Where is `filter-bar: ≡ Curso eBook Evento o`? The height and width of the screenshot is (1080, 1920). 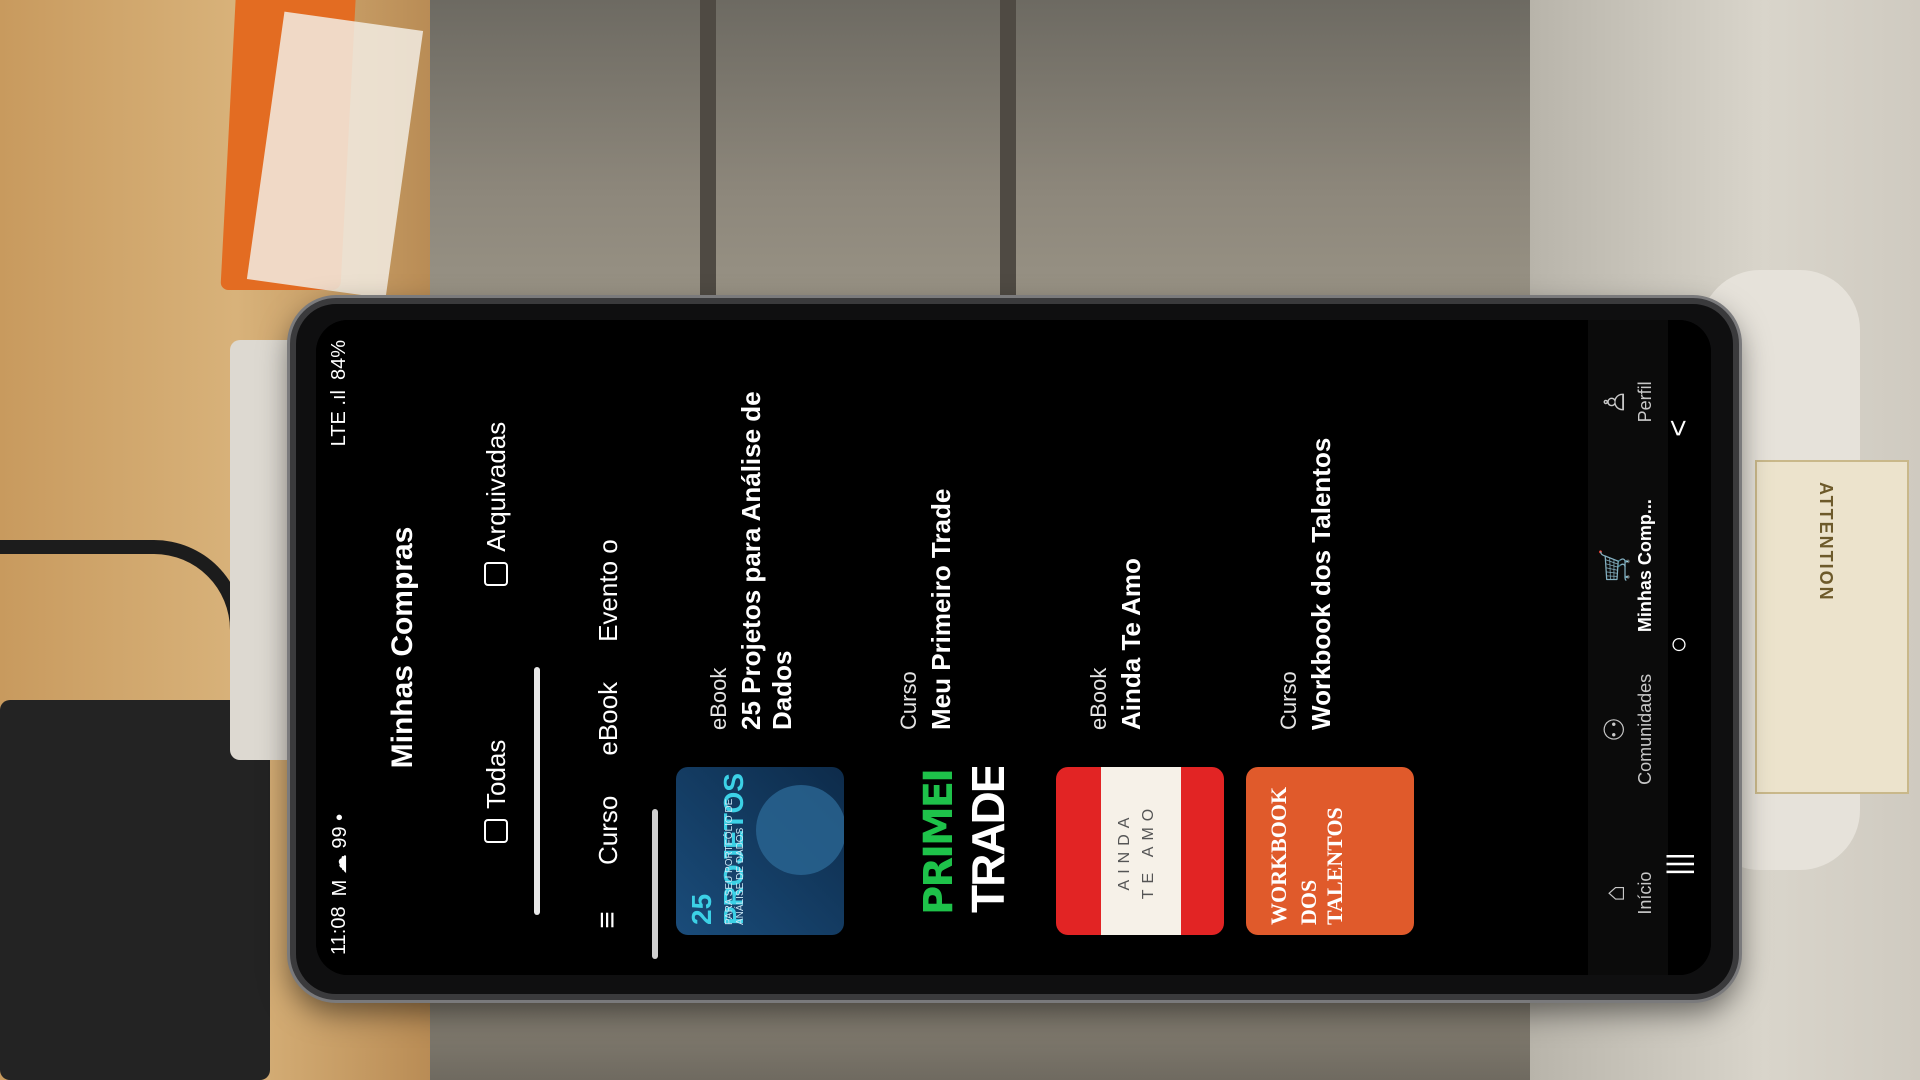 filter-bar: ≡ Curso eBook Evento o is located at coordinates (608, 647).